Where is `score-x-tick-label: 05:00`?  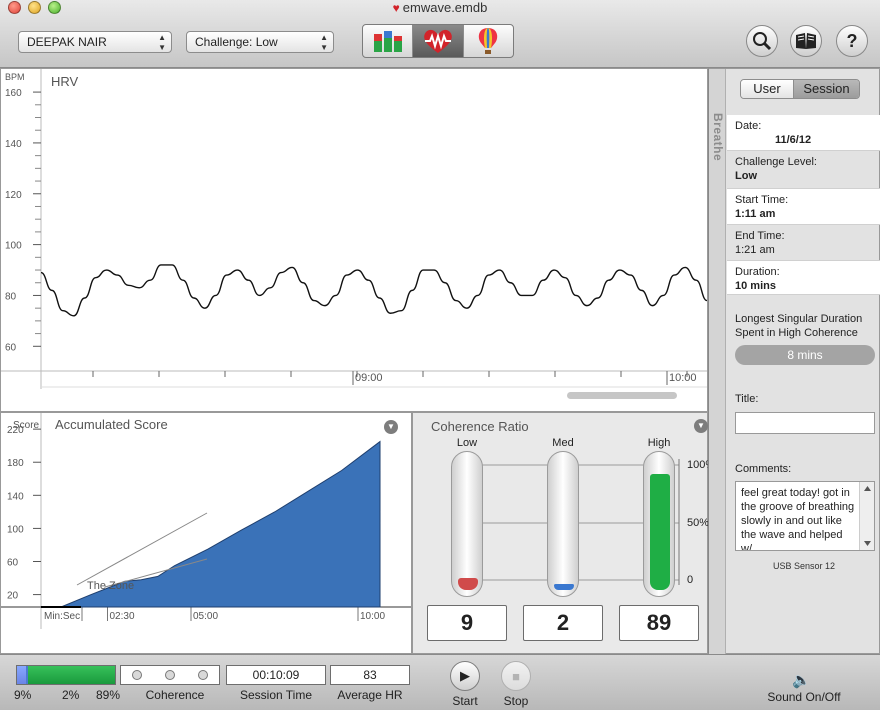 score-x-tick-label: 05:00 is located at coordinates (205, 616).